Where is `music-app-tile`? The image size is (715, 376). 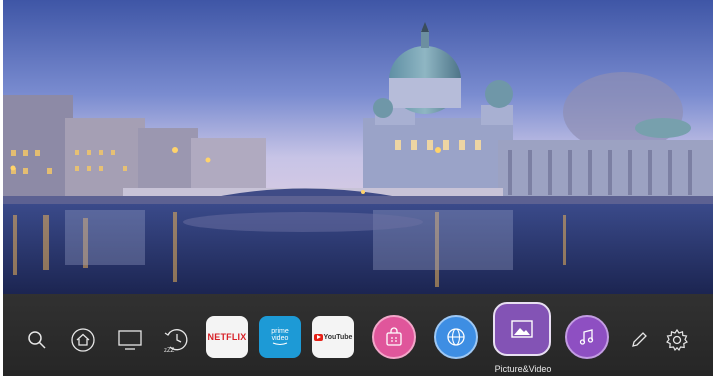 music-app-tile is located at coordinates (587, 337).